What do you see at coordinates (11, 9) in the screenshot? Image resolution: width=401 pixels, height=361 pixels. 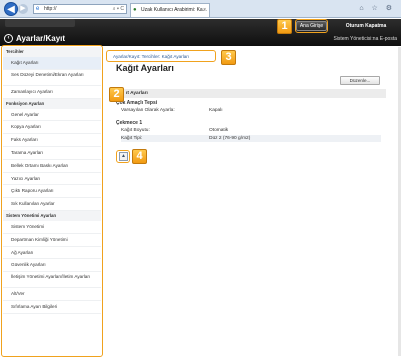 I see `back-arrow-icon: ◀` at bounding box center [11, 9].